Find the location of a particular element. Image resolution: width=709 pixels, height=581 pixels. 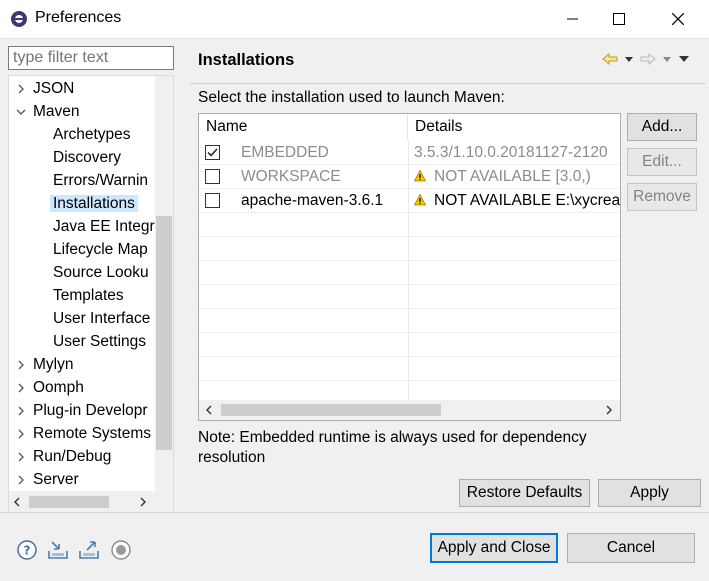

tree-item: Installations is located at coordinates (94, 204).